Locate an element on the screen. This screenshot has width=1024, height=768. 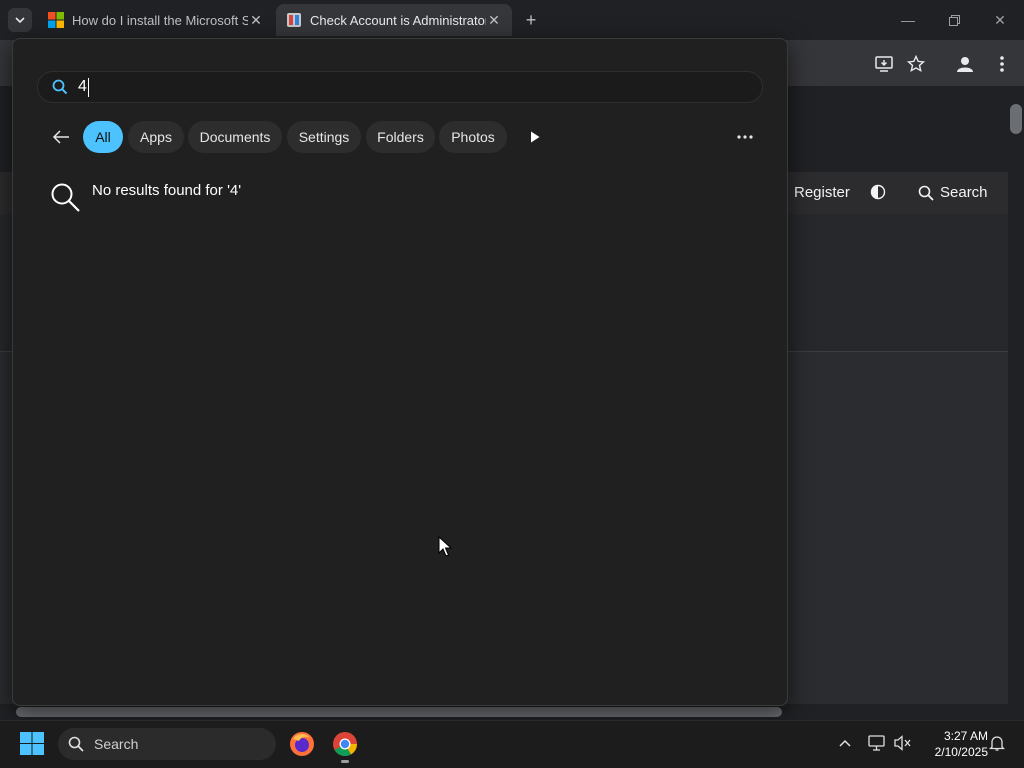
filter-chip-settings: Settings is located at coordinates (324, 137).